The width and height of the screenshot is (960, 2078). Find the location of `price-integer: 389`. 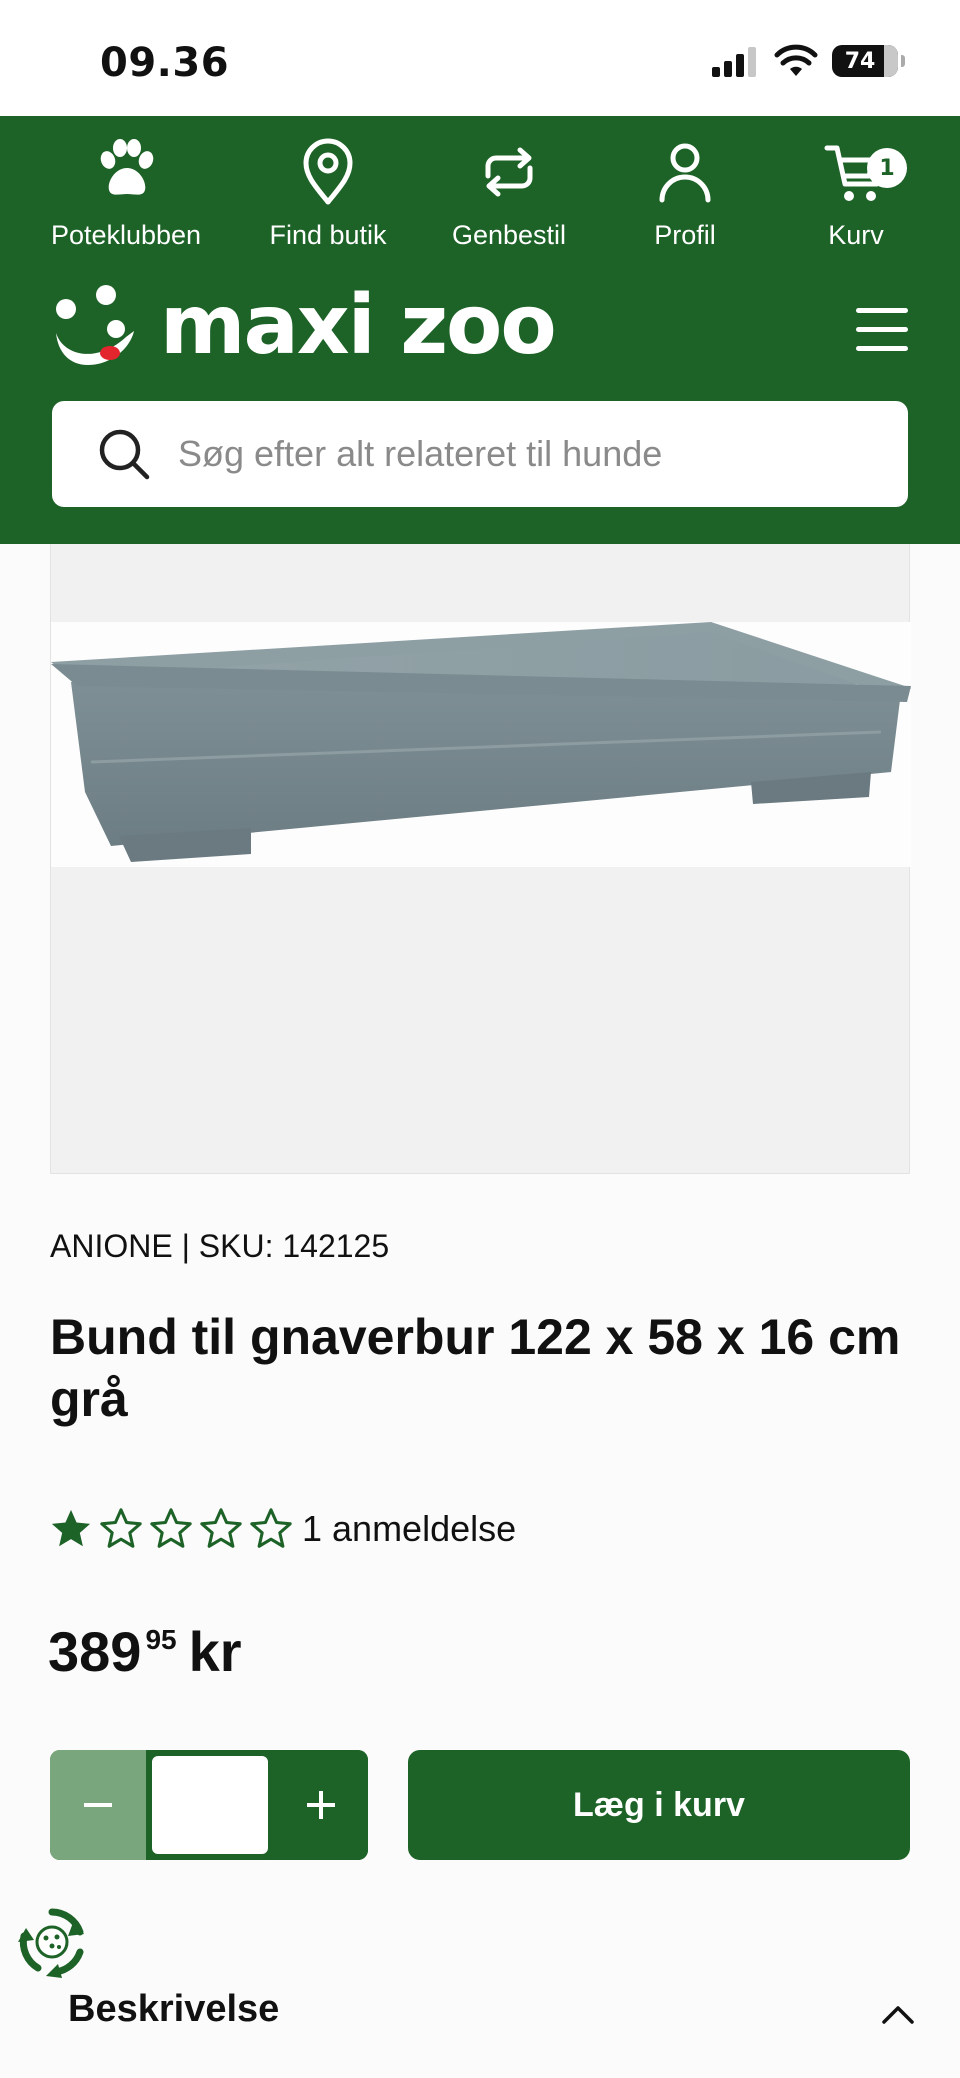

price-integer: 389 is located at coordinates (95, 1651).